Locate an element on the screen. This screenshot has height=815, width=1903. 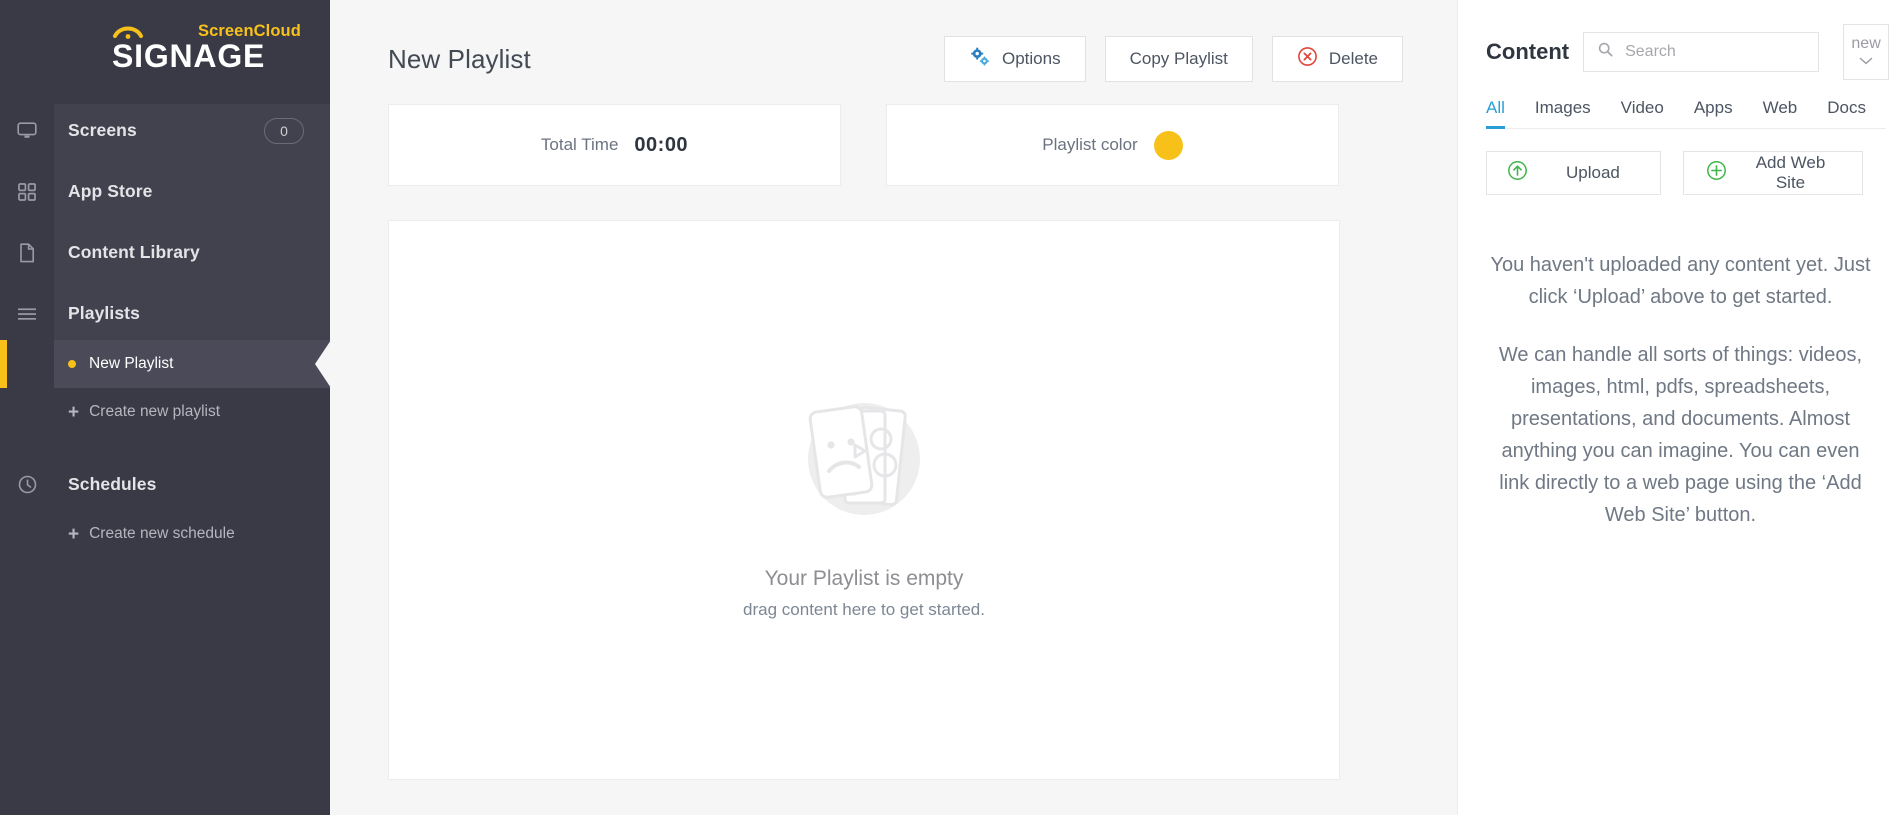
copy-playlist-button-label: Copy Playlist is located at coordinates (1178, 58).